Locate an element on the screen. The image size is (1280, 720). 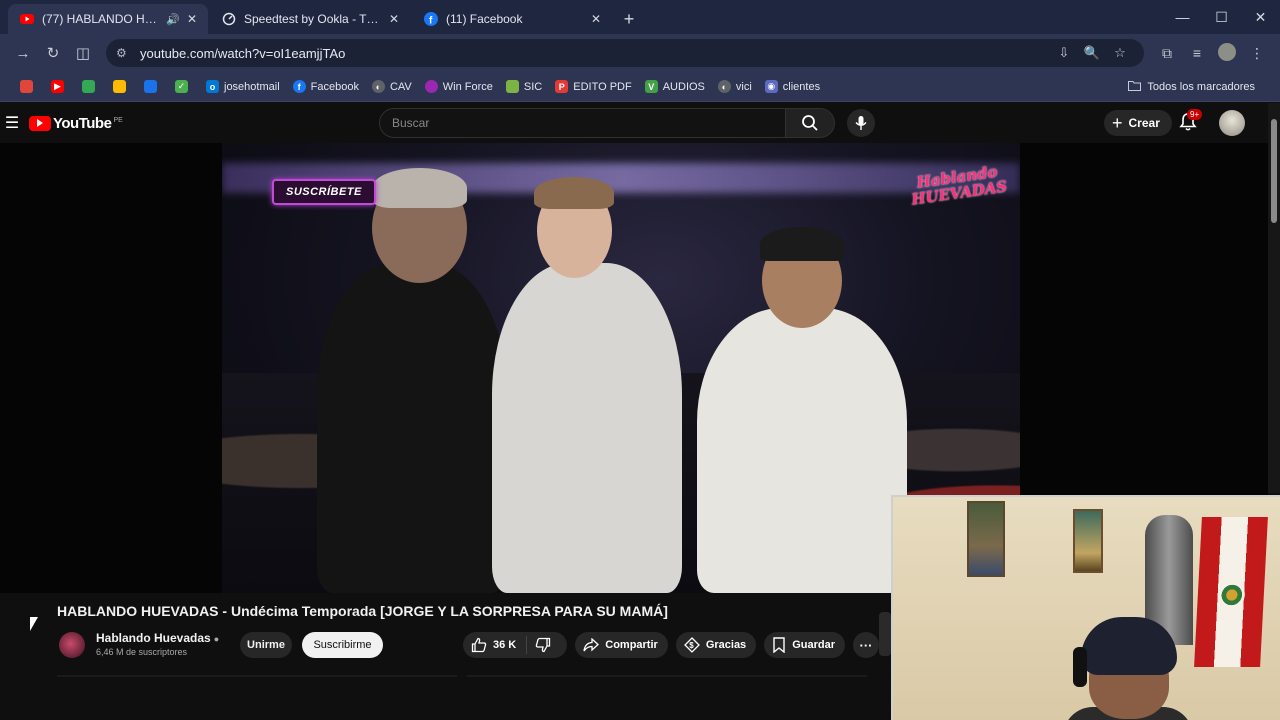
host-right is located at coordinates (802, 450).